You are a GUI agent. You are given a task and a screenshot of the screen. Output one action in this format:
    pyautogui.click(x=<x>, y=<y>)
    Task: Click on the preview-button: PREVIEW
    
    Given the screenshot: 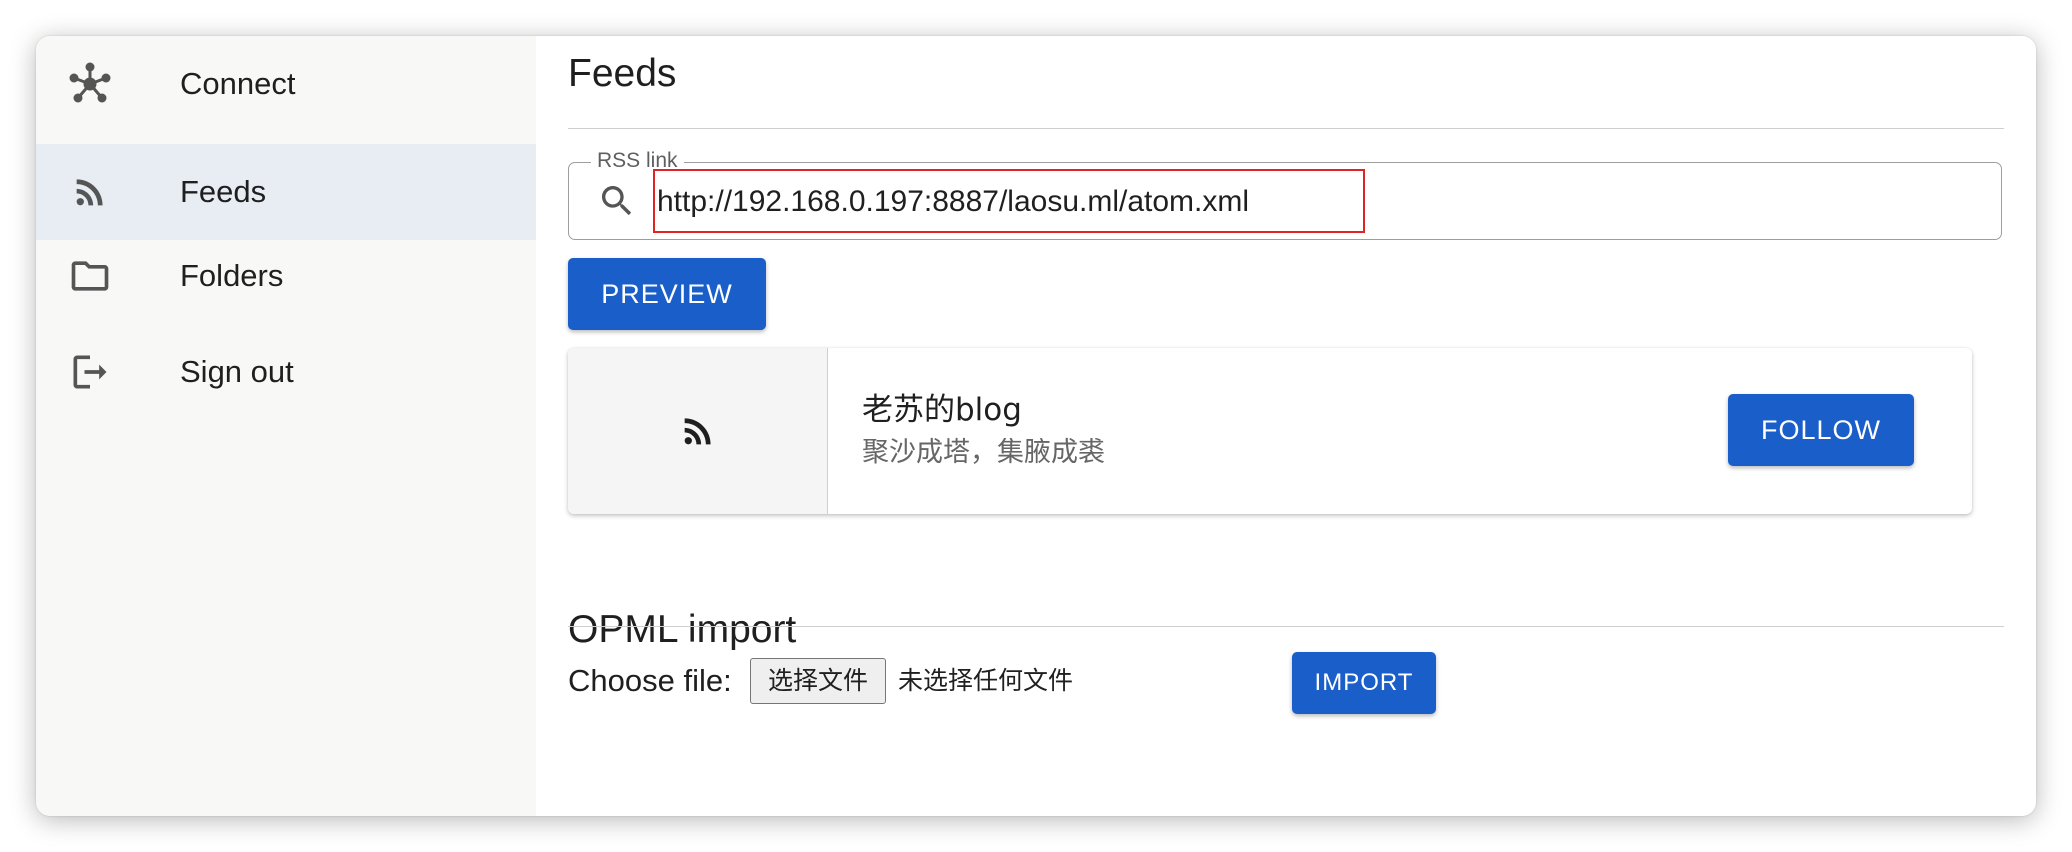 What is the action you would take?
    pyautogui.click(x=667, y=294)
    